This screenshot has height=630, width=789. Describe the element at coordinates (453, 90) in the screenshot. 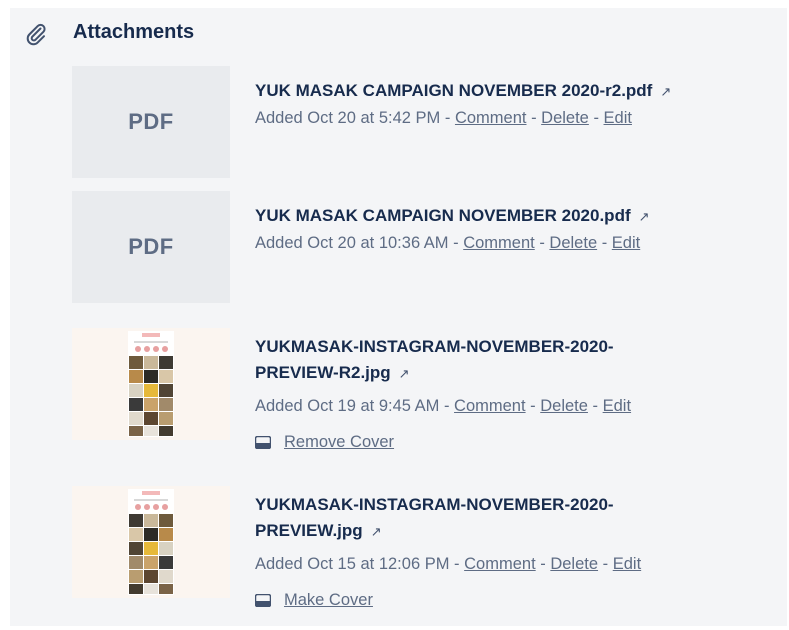

I see `attachment-name-link: YUK MASAK CAMPAIGN NOVEMBER 2020-r2.pdf` at that location.